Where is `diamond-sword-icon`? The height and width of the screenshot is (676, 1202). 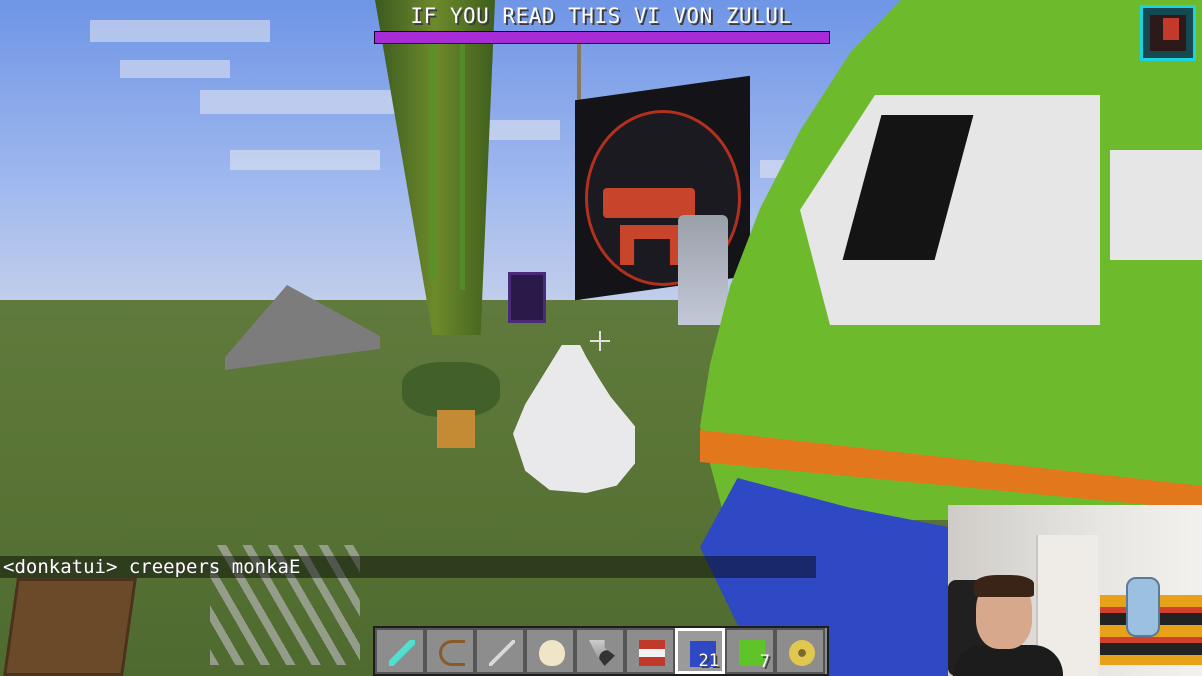 diamond-sword-icon is located at coordinates (402, 653).